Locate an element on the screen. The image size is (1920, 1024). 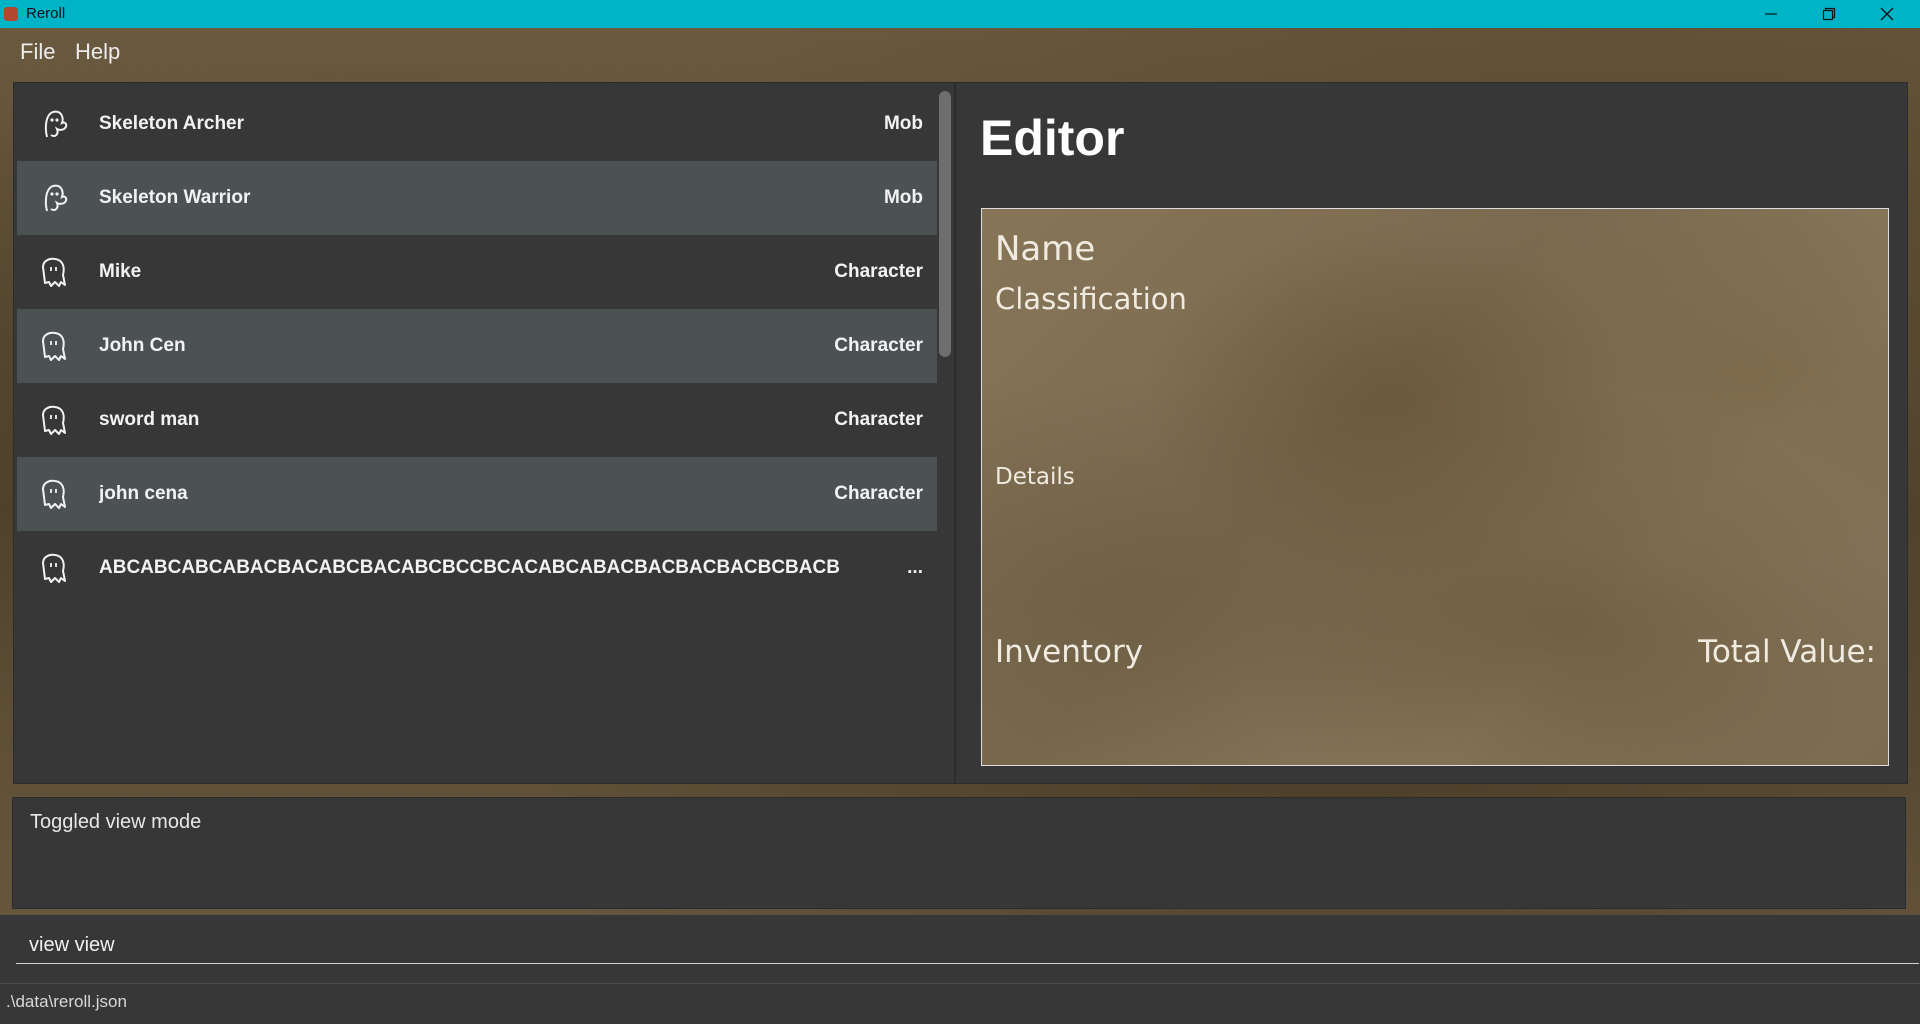
card-inventory-label: Inventory is located at coordinates (1069, 652).